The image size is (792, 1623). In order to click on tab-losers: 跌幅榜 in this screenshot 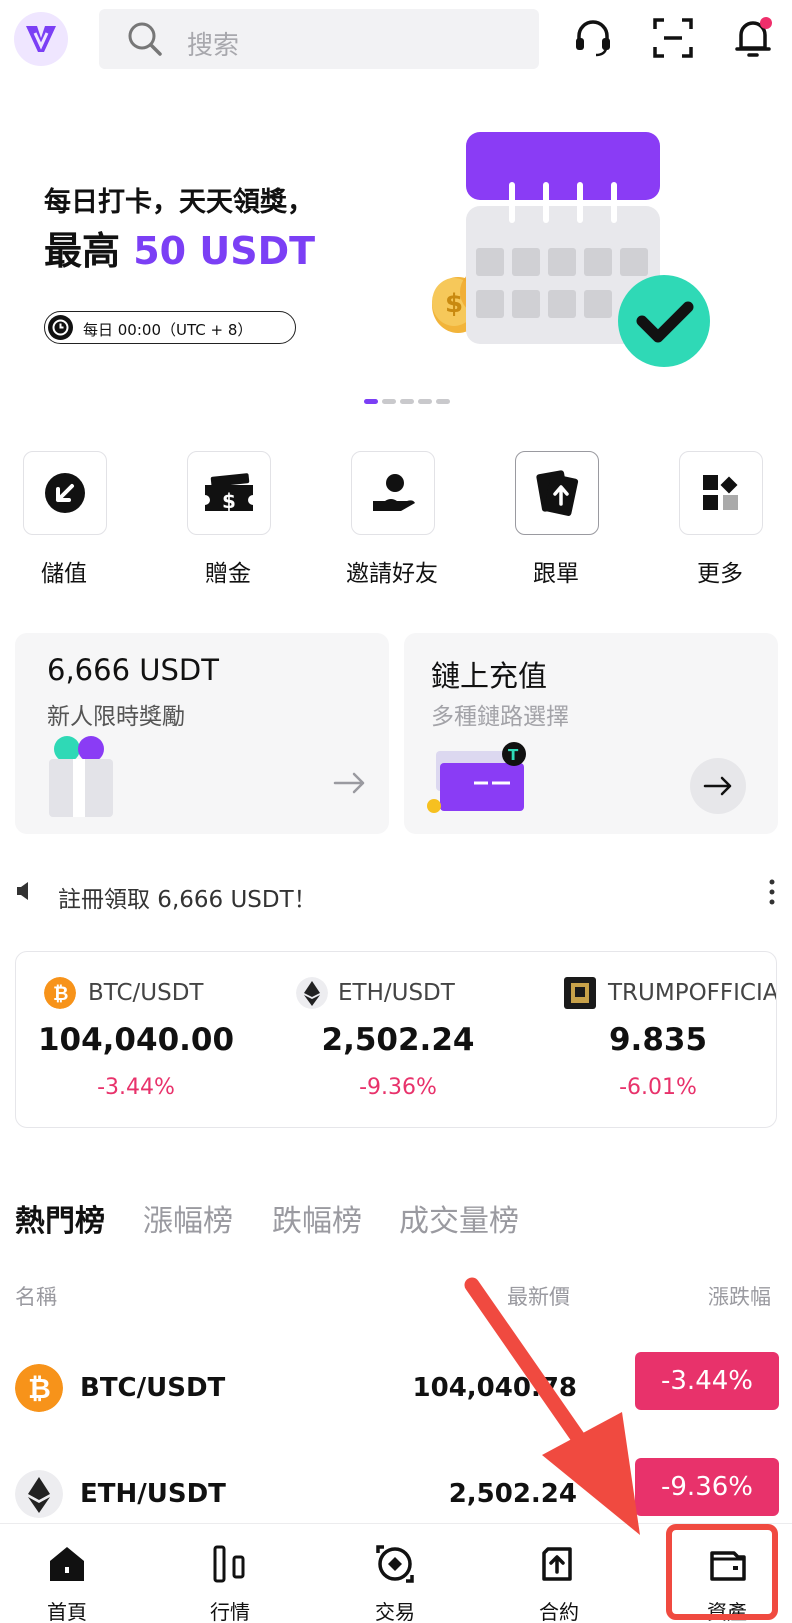, I will do `click(317, 1218)`.